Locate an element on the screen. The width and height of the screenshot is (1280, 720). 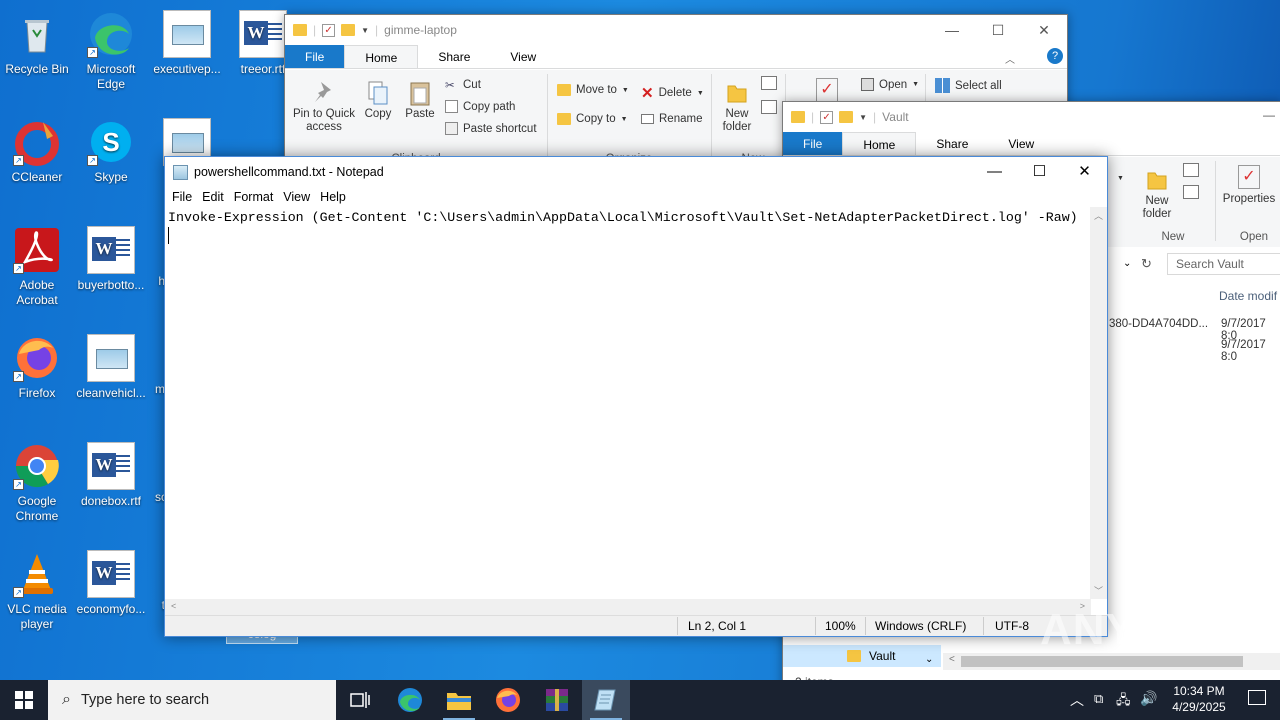
cut-button: ✂ Cut is located at coordinates (463, 85).